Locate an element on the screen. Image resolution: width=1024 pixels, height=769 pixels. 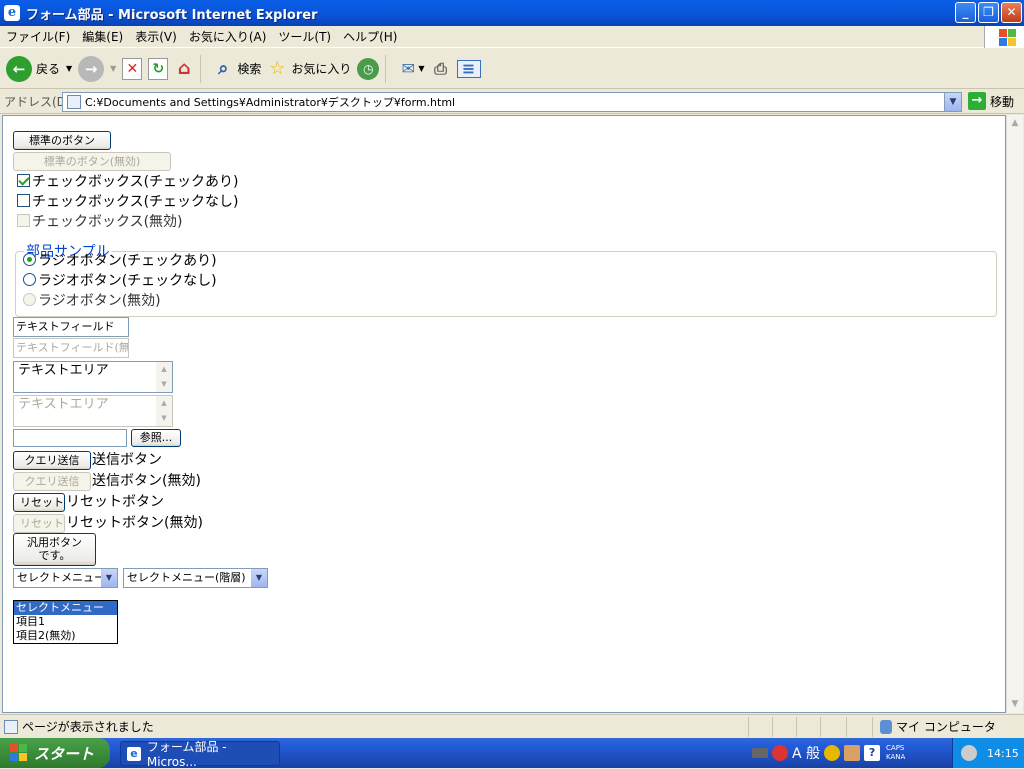
go-button: → 移動 is located at coordinates (991, 101).